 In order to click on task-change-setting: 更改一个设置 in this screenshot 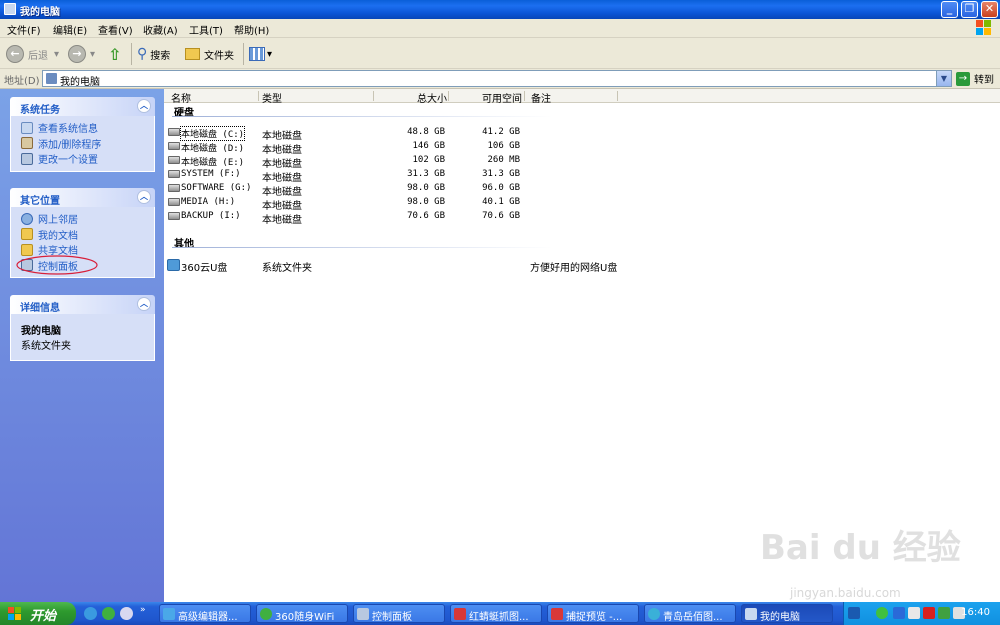, I will do `click(87, 159)`.